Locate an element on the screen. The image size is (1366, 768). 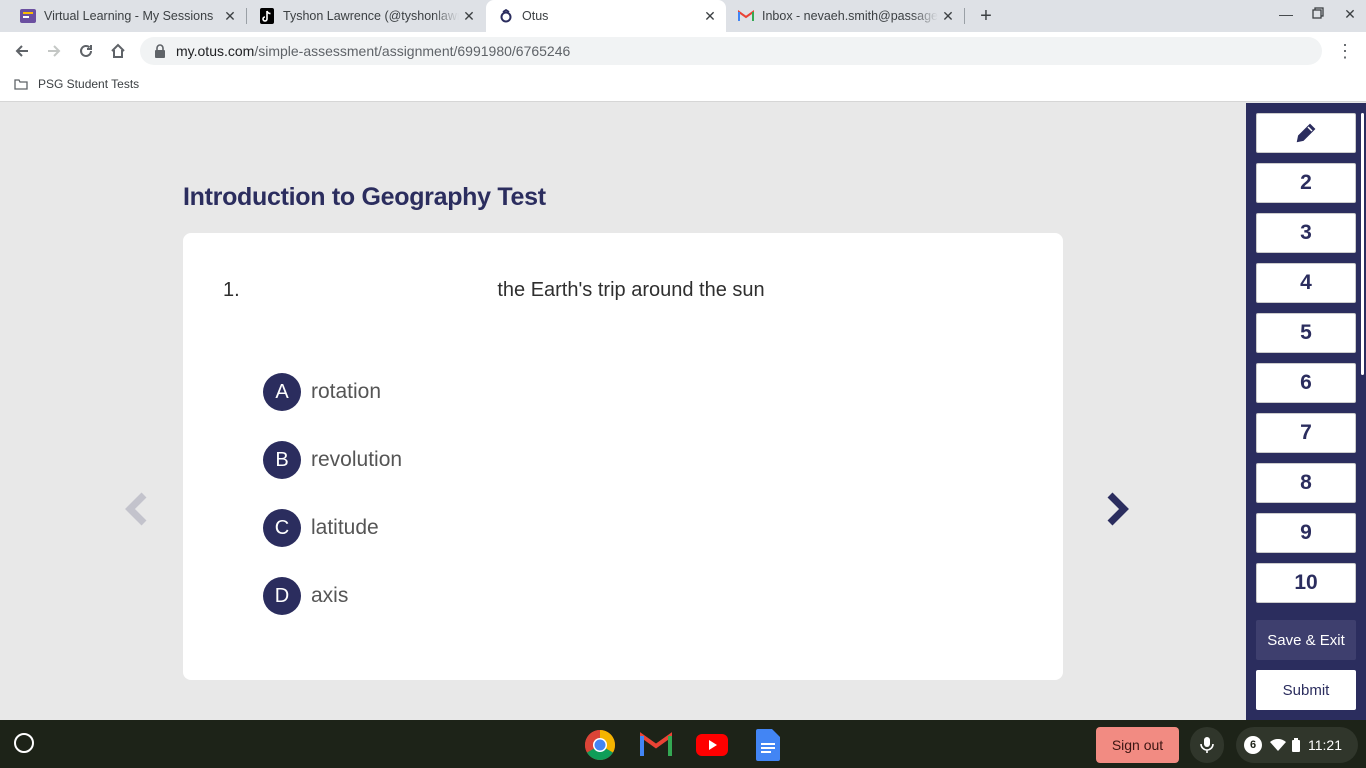
bookmark-label: PSG Student Tests is located at coordinates (89, 84).